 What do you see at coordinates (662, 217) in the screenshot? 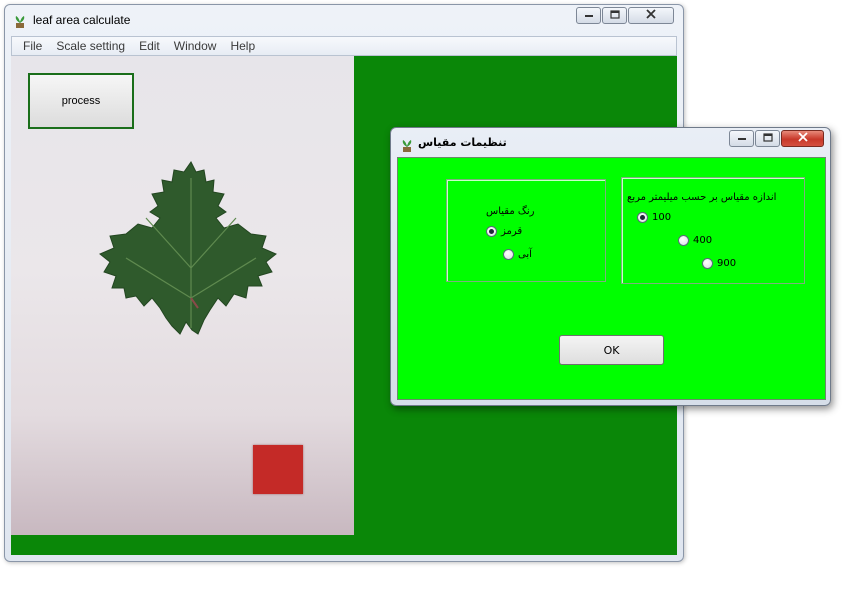
I see `radio-size-100-label: 100` at bounding box center [662, 217].